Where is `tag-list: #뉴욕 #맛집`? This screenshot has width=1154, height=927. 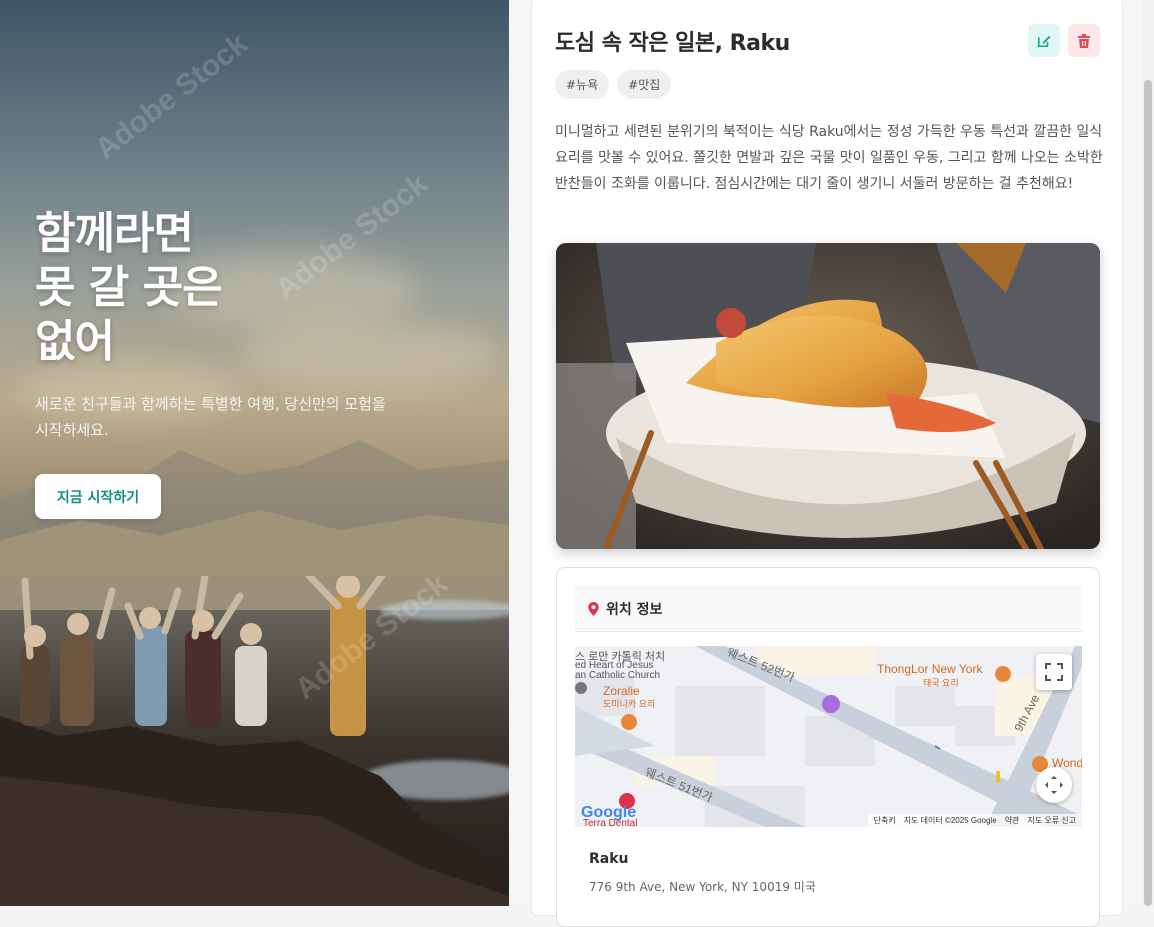
tag-list: #뉴욕 #맛집 is located at coordinates (613, 84).